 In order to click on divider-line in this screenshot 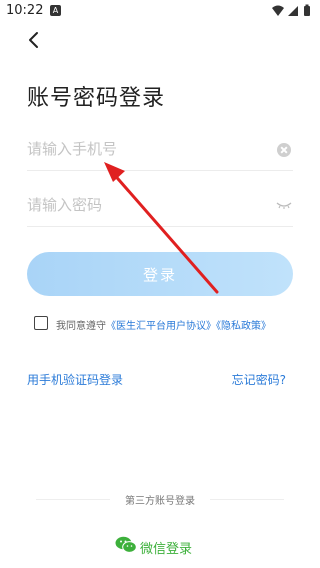, I will do `click(247, 499)`.